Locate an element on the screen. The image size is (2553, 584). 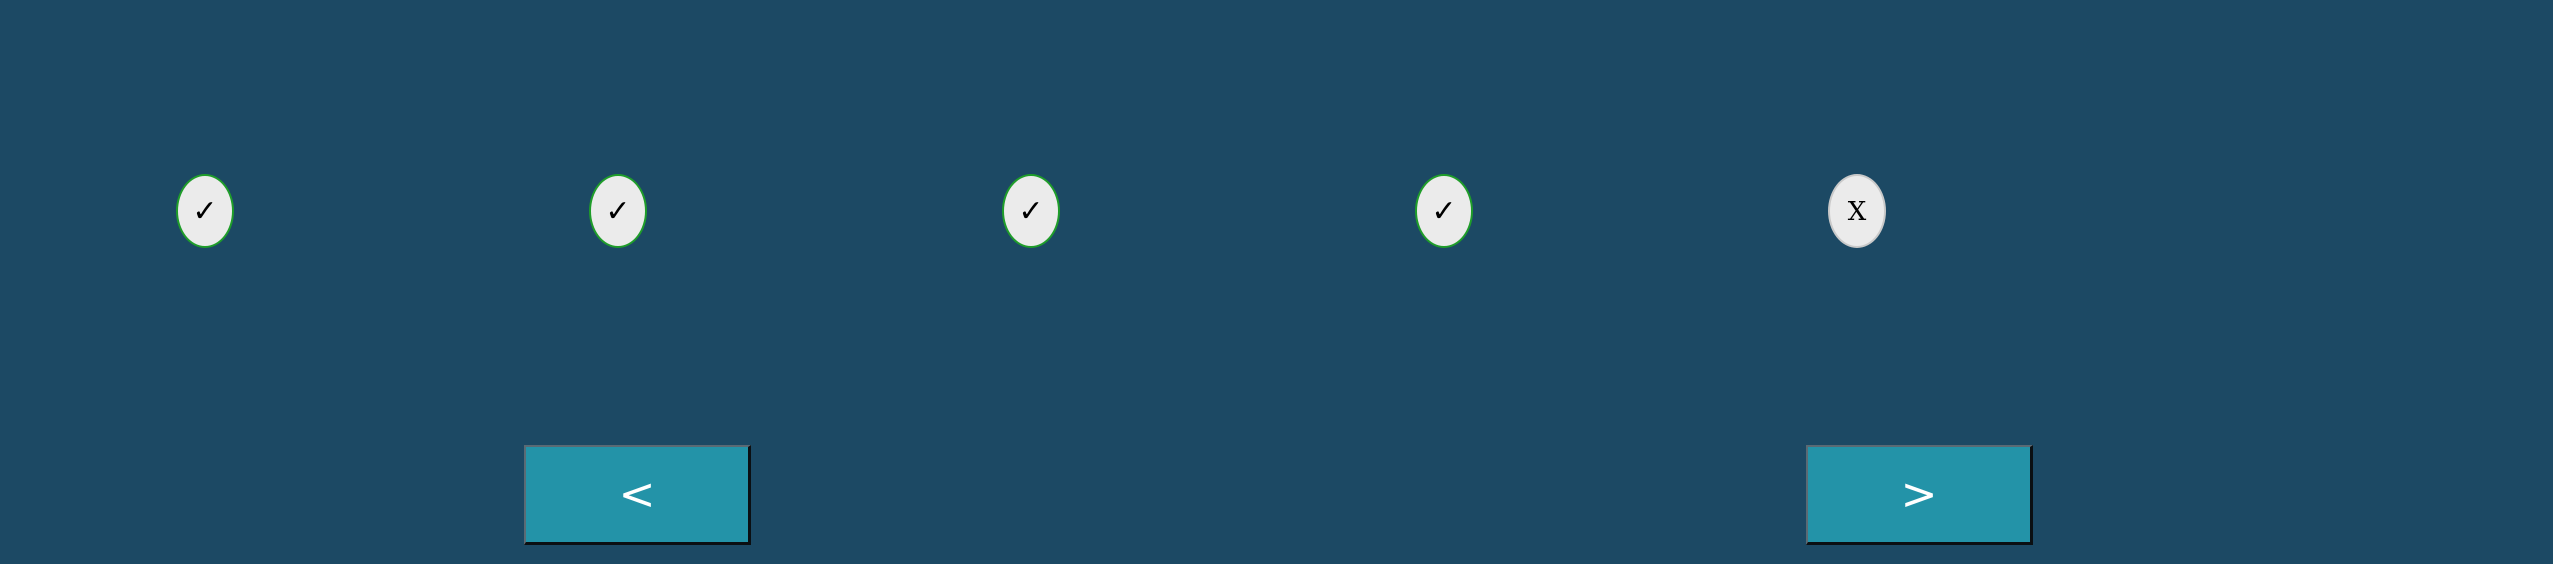
step-2-check-icon: ✓ is located at coordinates (618, 211).